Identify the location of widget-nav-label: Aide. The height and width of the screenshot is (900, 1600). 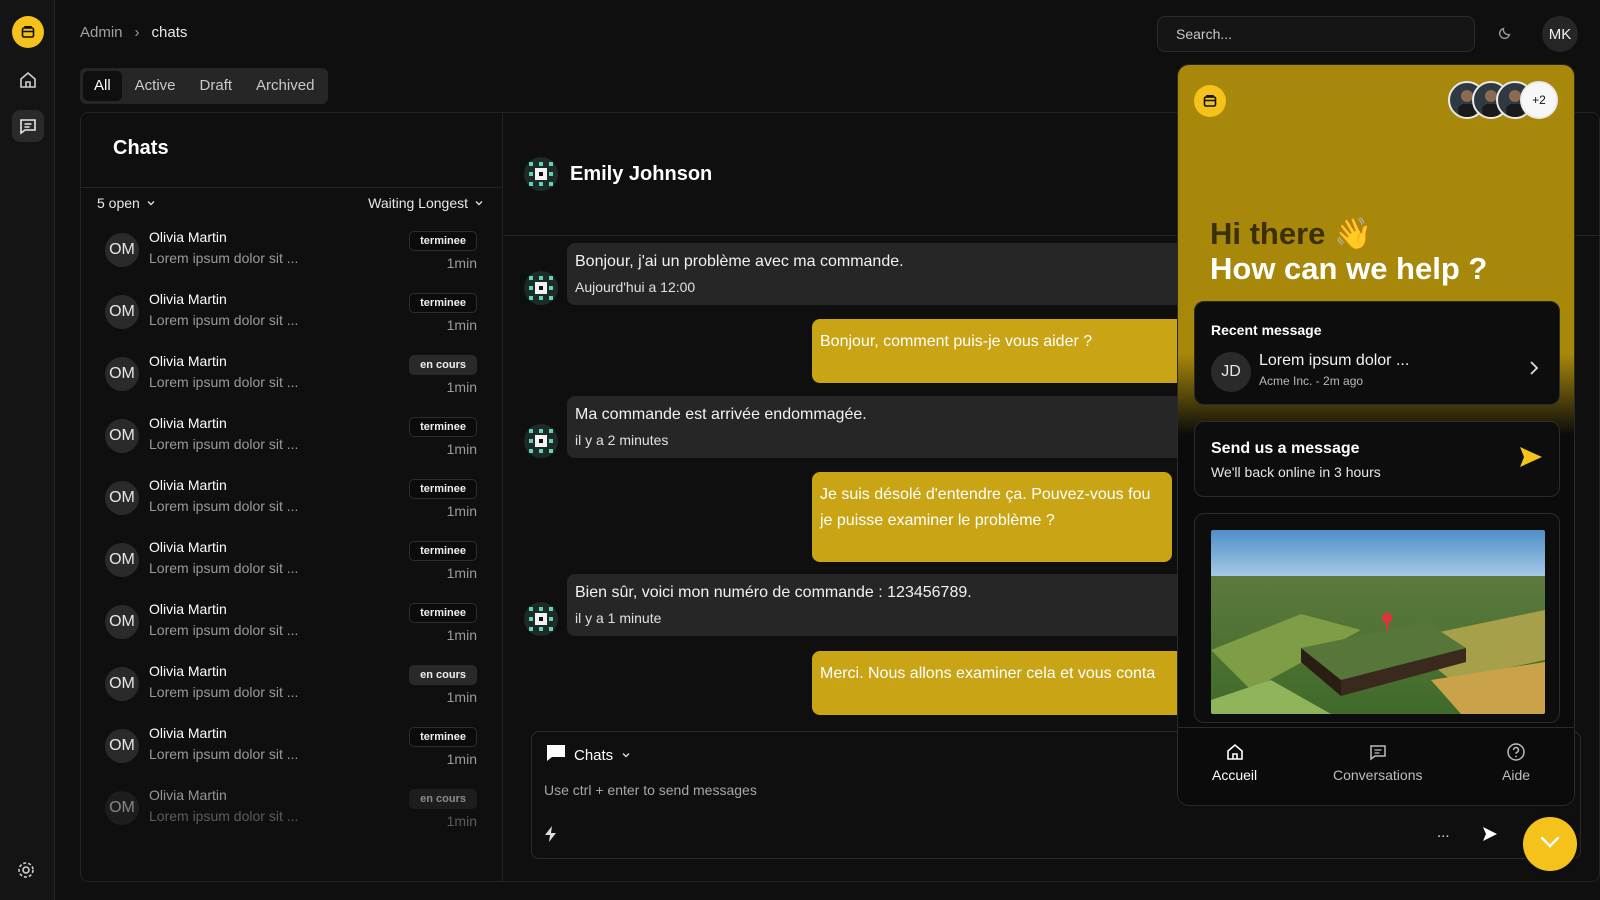
(1516, 775).